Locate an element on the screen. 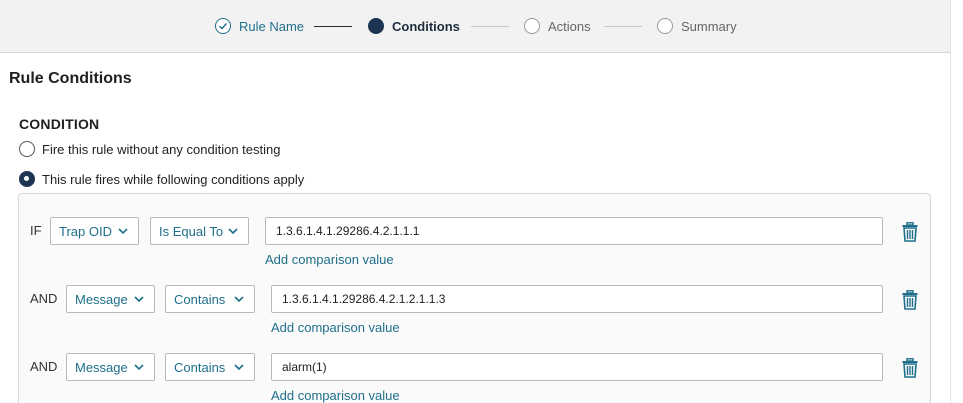  comparison-value-input: 1.3.6.1.4.1.29286.4.2.1.1.1 is located at coordinates (574, 231).